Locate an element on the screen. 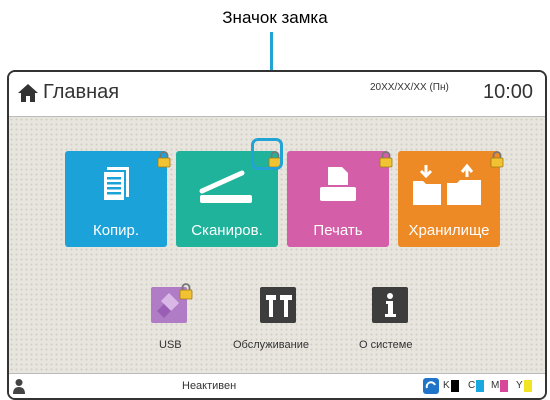  scanner-icon is located at coordinates (225, 186).